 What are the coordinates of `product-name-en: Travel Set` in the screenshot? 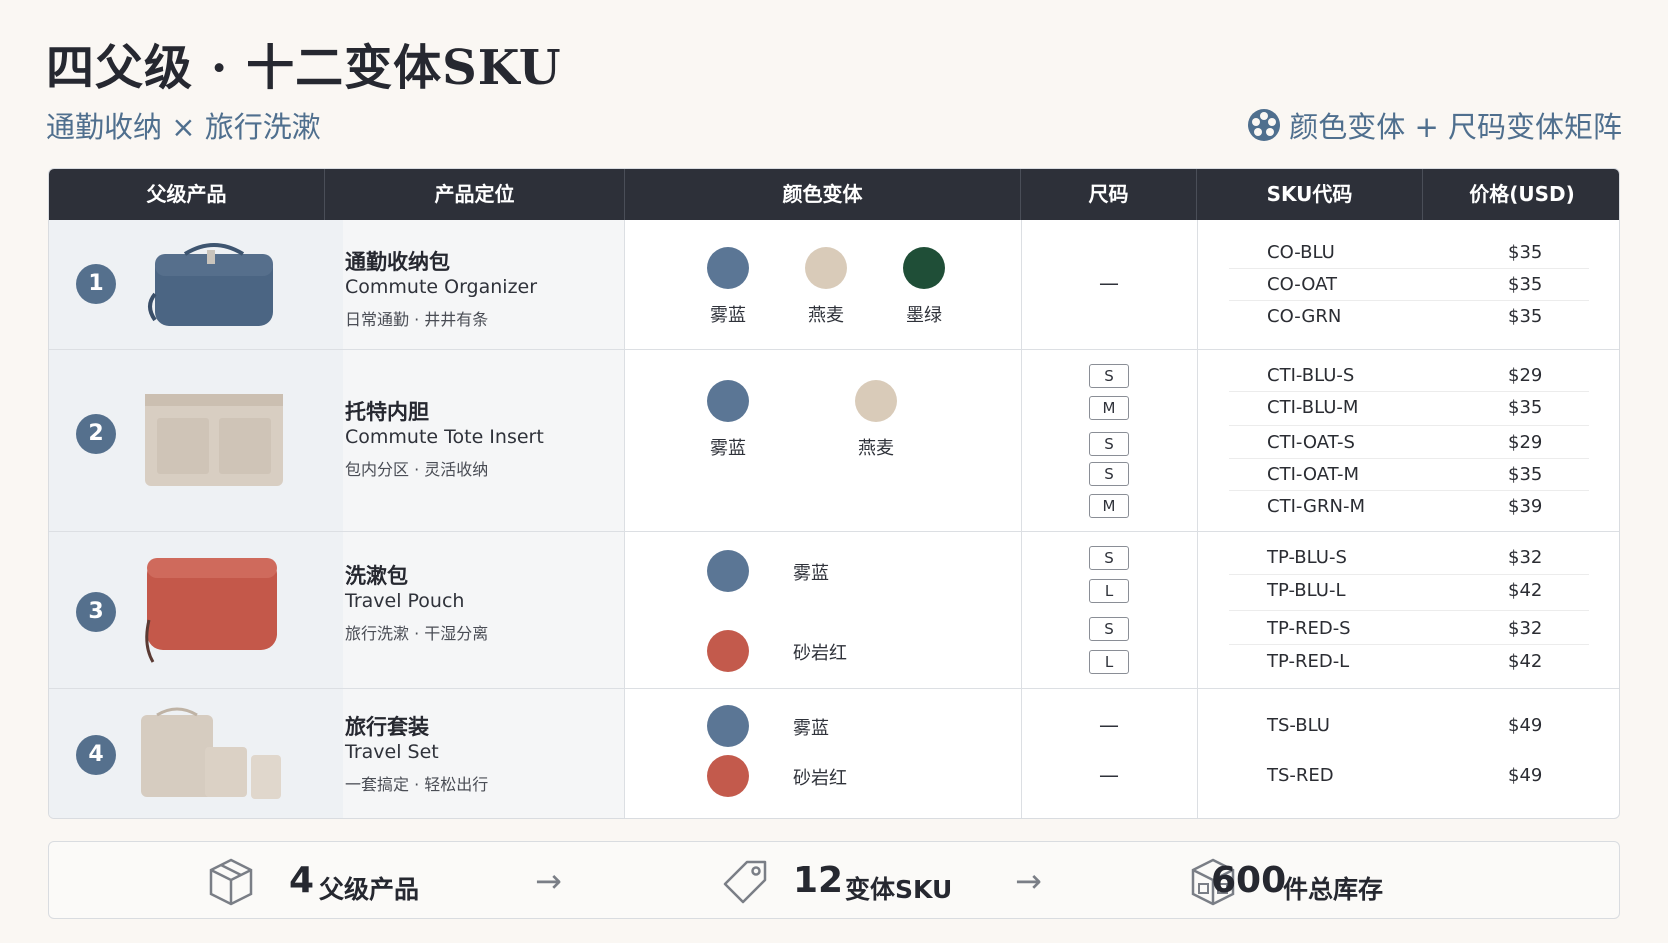 It's located at (392, 752).